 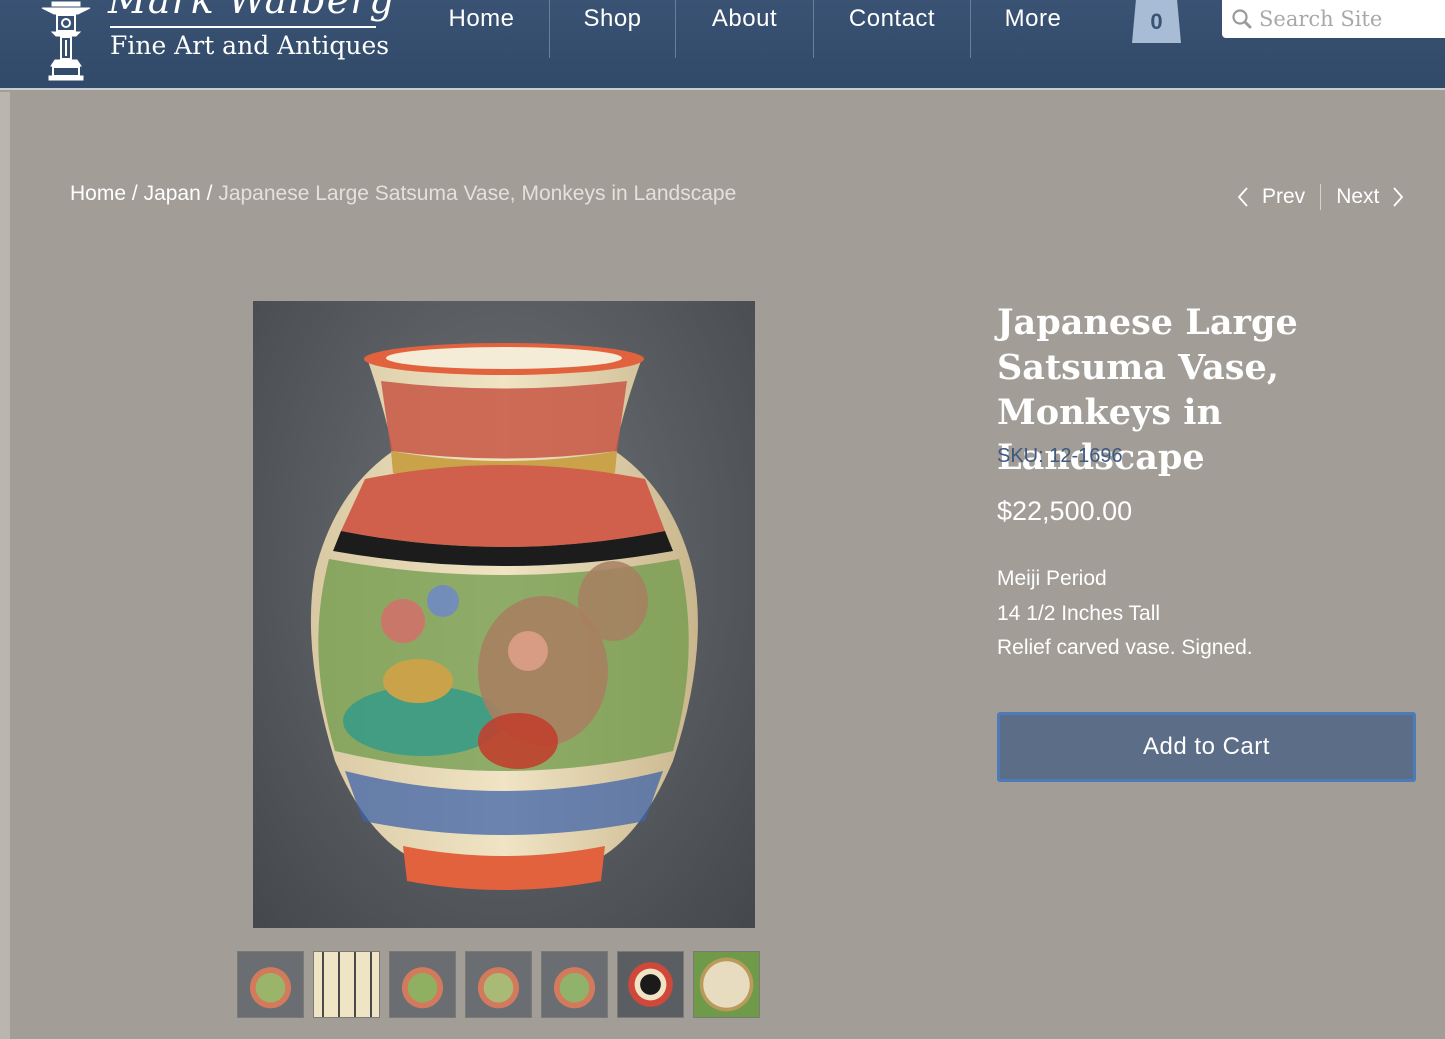 I want to click on logo-name: Mark Walberg, so click(x=251, y=11).